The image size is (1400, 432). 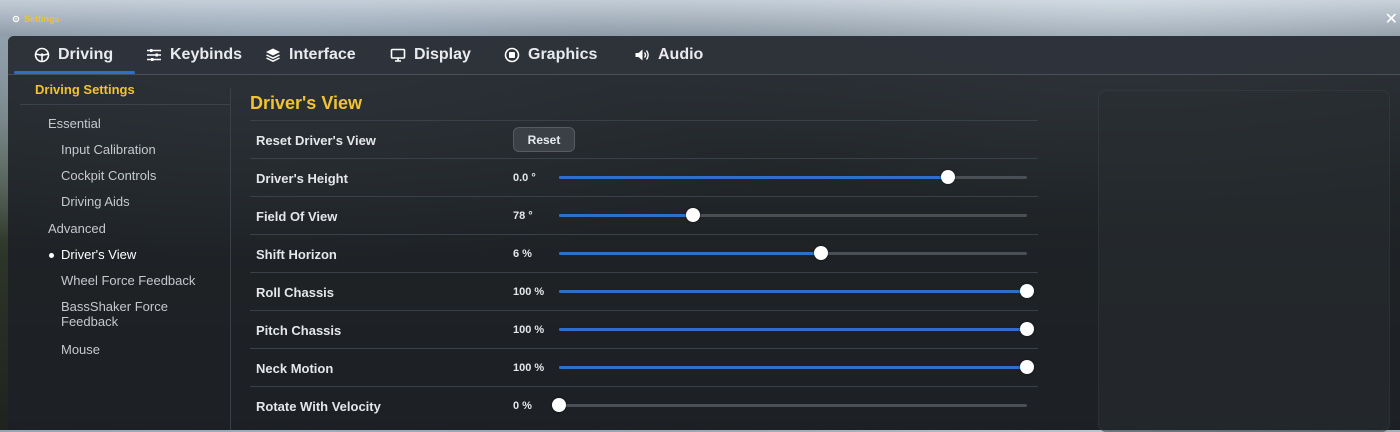 I want to click on setting-row: Pitch Chassis 100 %, so click(x=644, y=329).